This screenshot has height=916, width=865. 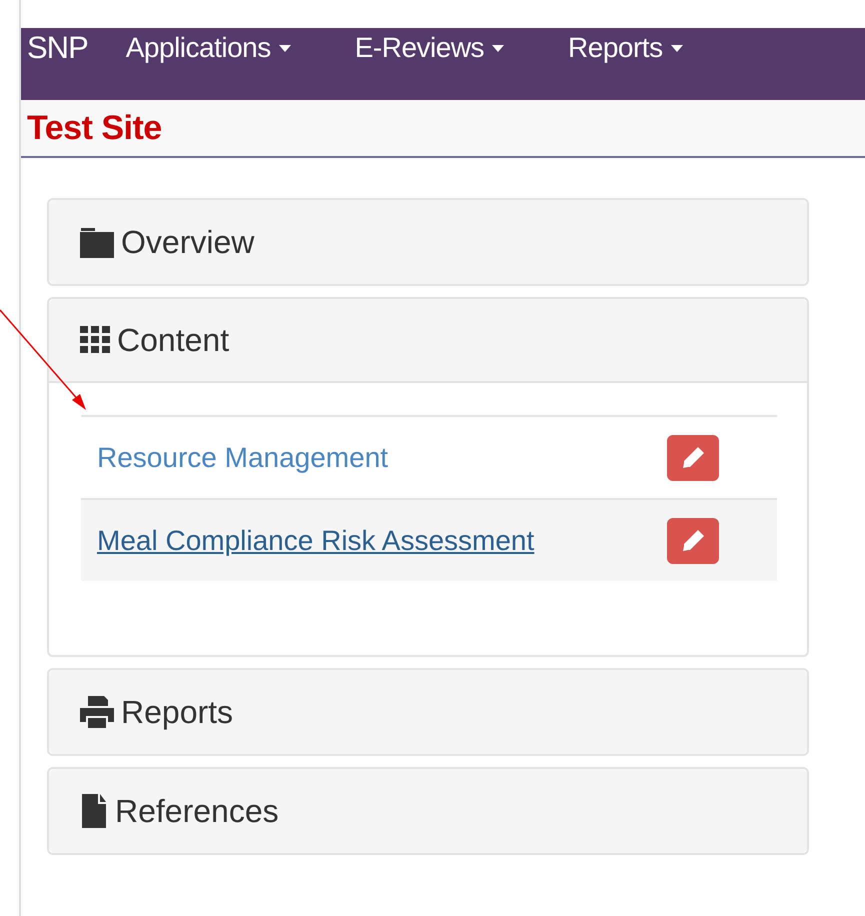 I want to click on printer-icon, so click(x=97, y=712).